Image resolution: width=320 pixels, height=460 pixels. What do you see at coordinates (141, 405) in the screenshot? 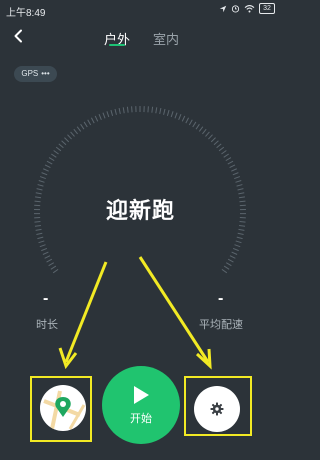
I see `start-button: 开始` at bounding box center [141, 405].